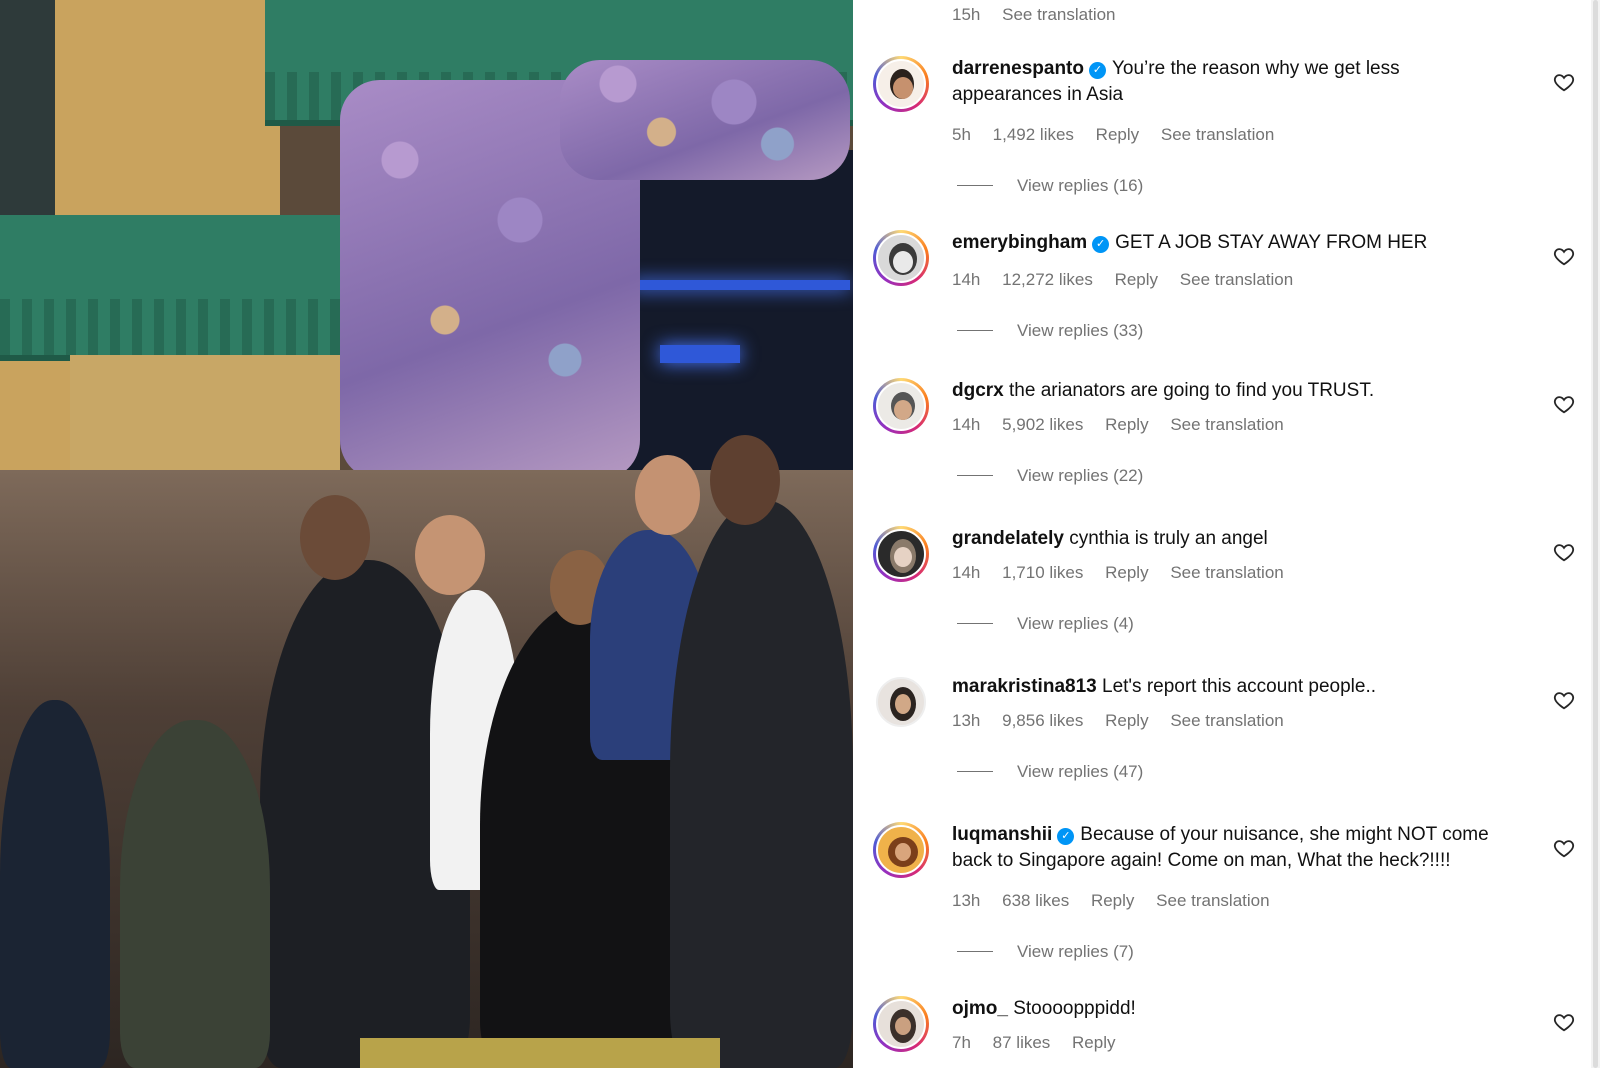 The height and width of the screenshot is (1068, 1600). I want to click on comment-meta: 14h 1,710 likes Reply See translation, so click(1126, 573).